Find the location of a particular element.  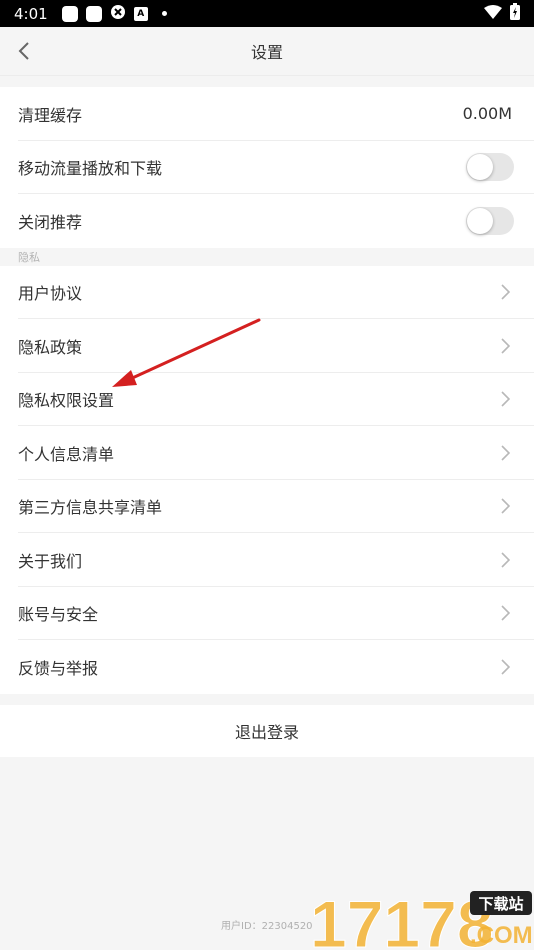

status-left: 4:01 A is located at coordinates (90, 14).